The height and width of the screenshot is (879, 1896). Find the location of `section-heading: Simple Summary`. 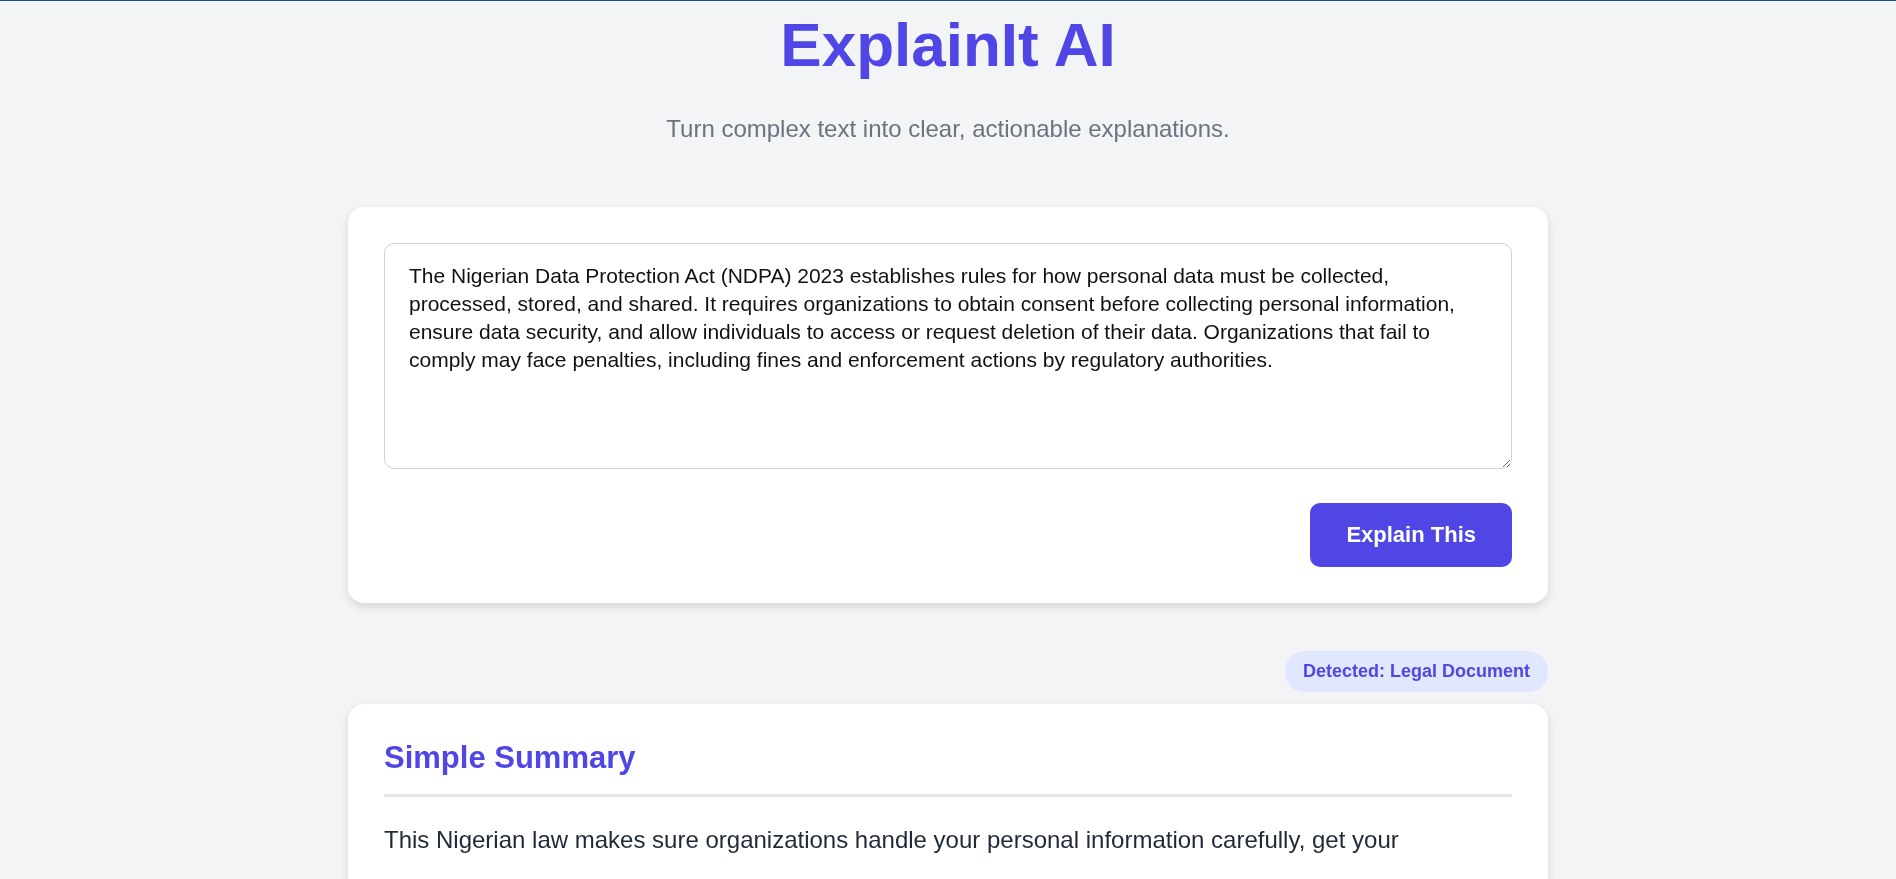

section-heading: Simple Summary is located at coordinates (948, 768).